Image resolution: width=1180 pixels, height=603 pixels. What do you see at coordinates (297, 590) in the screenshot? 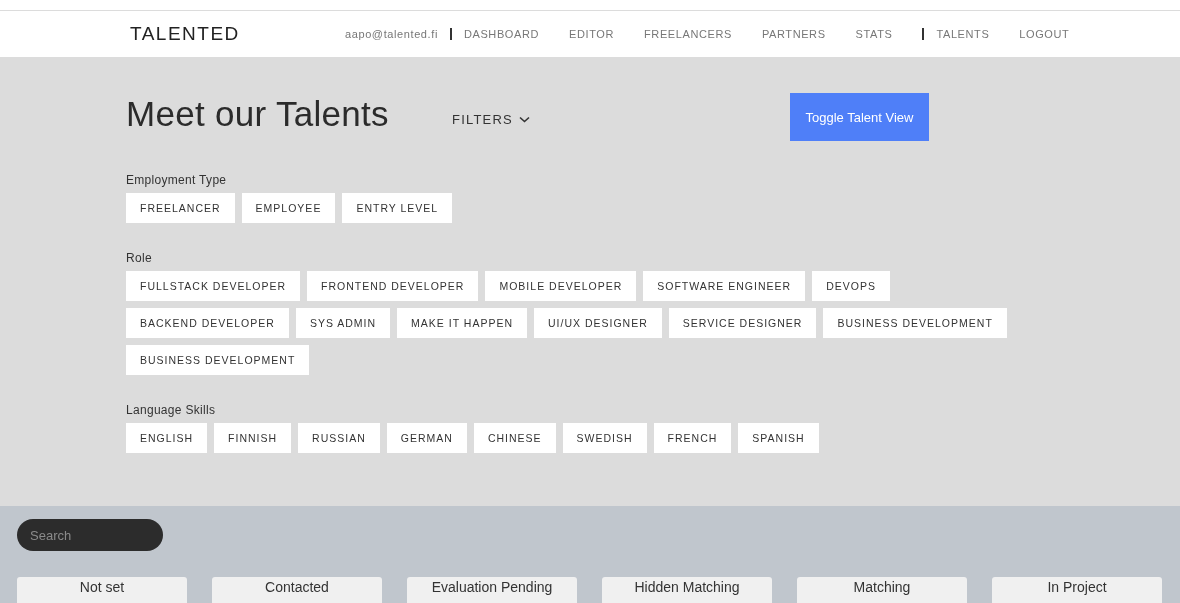
I see `status-column-header: Contacted` at bounding box center [297, 590].